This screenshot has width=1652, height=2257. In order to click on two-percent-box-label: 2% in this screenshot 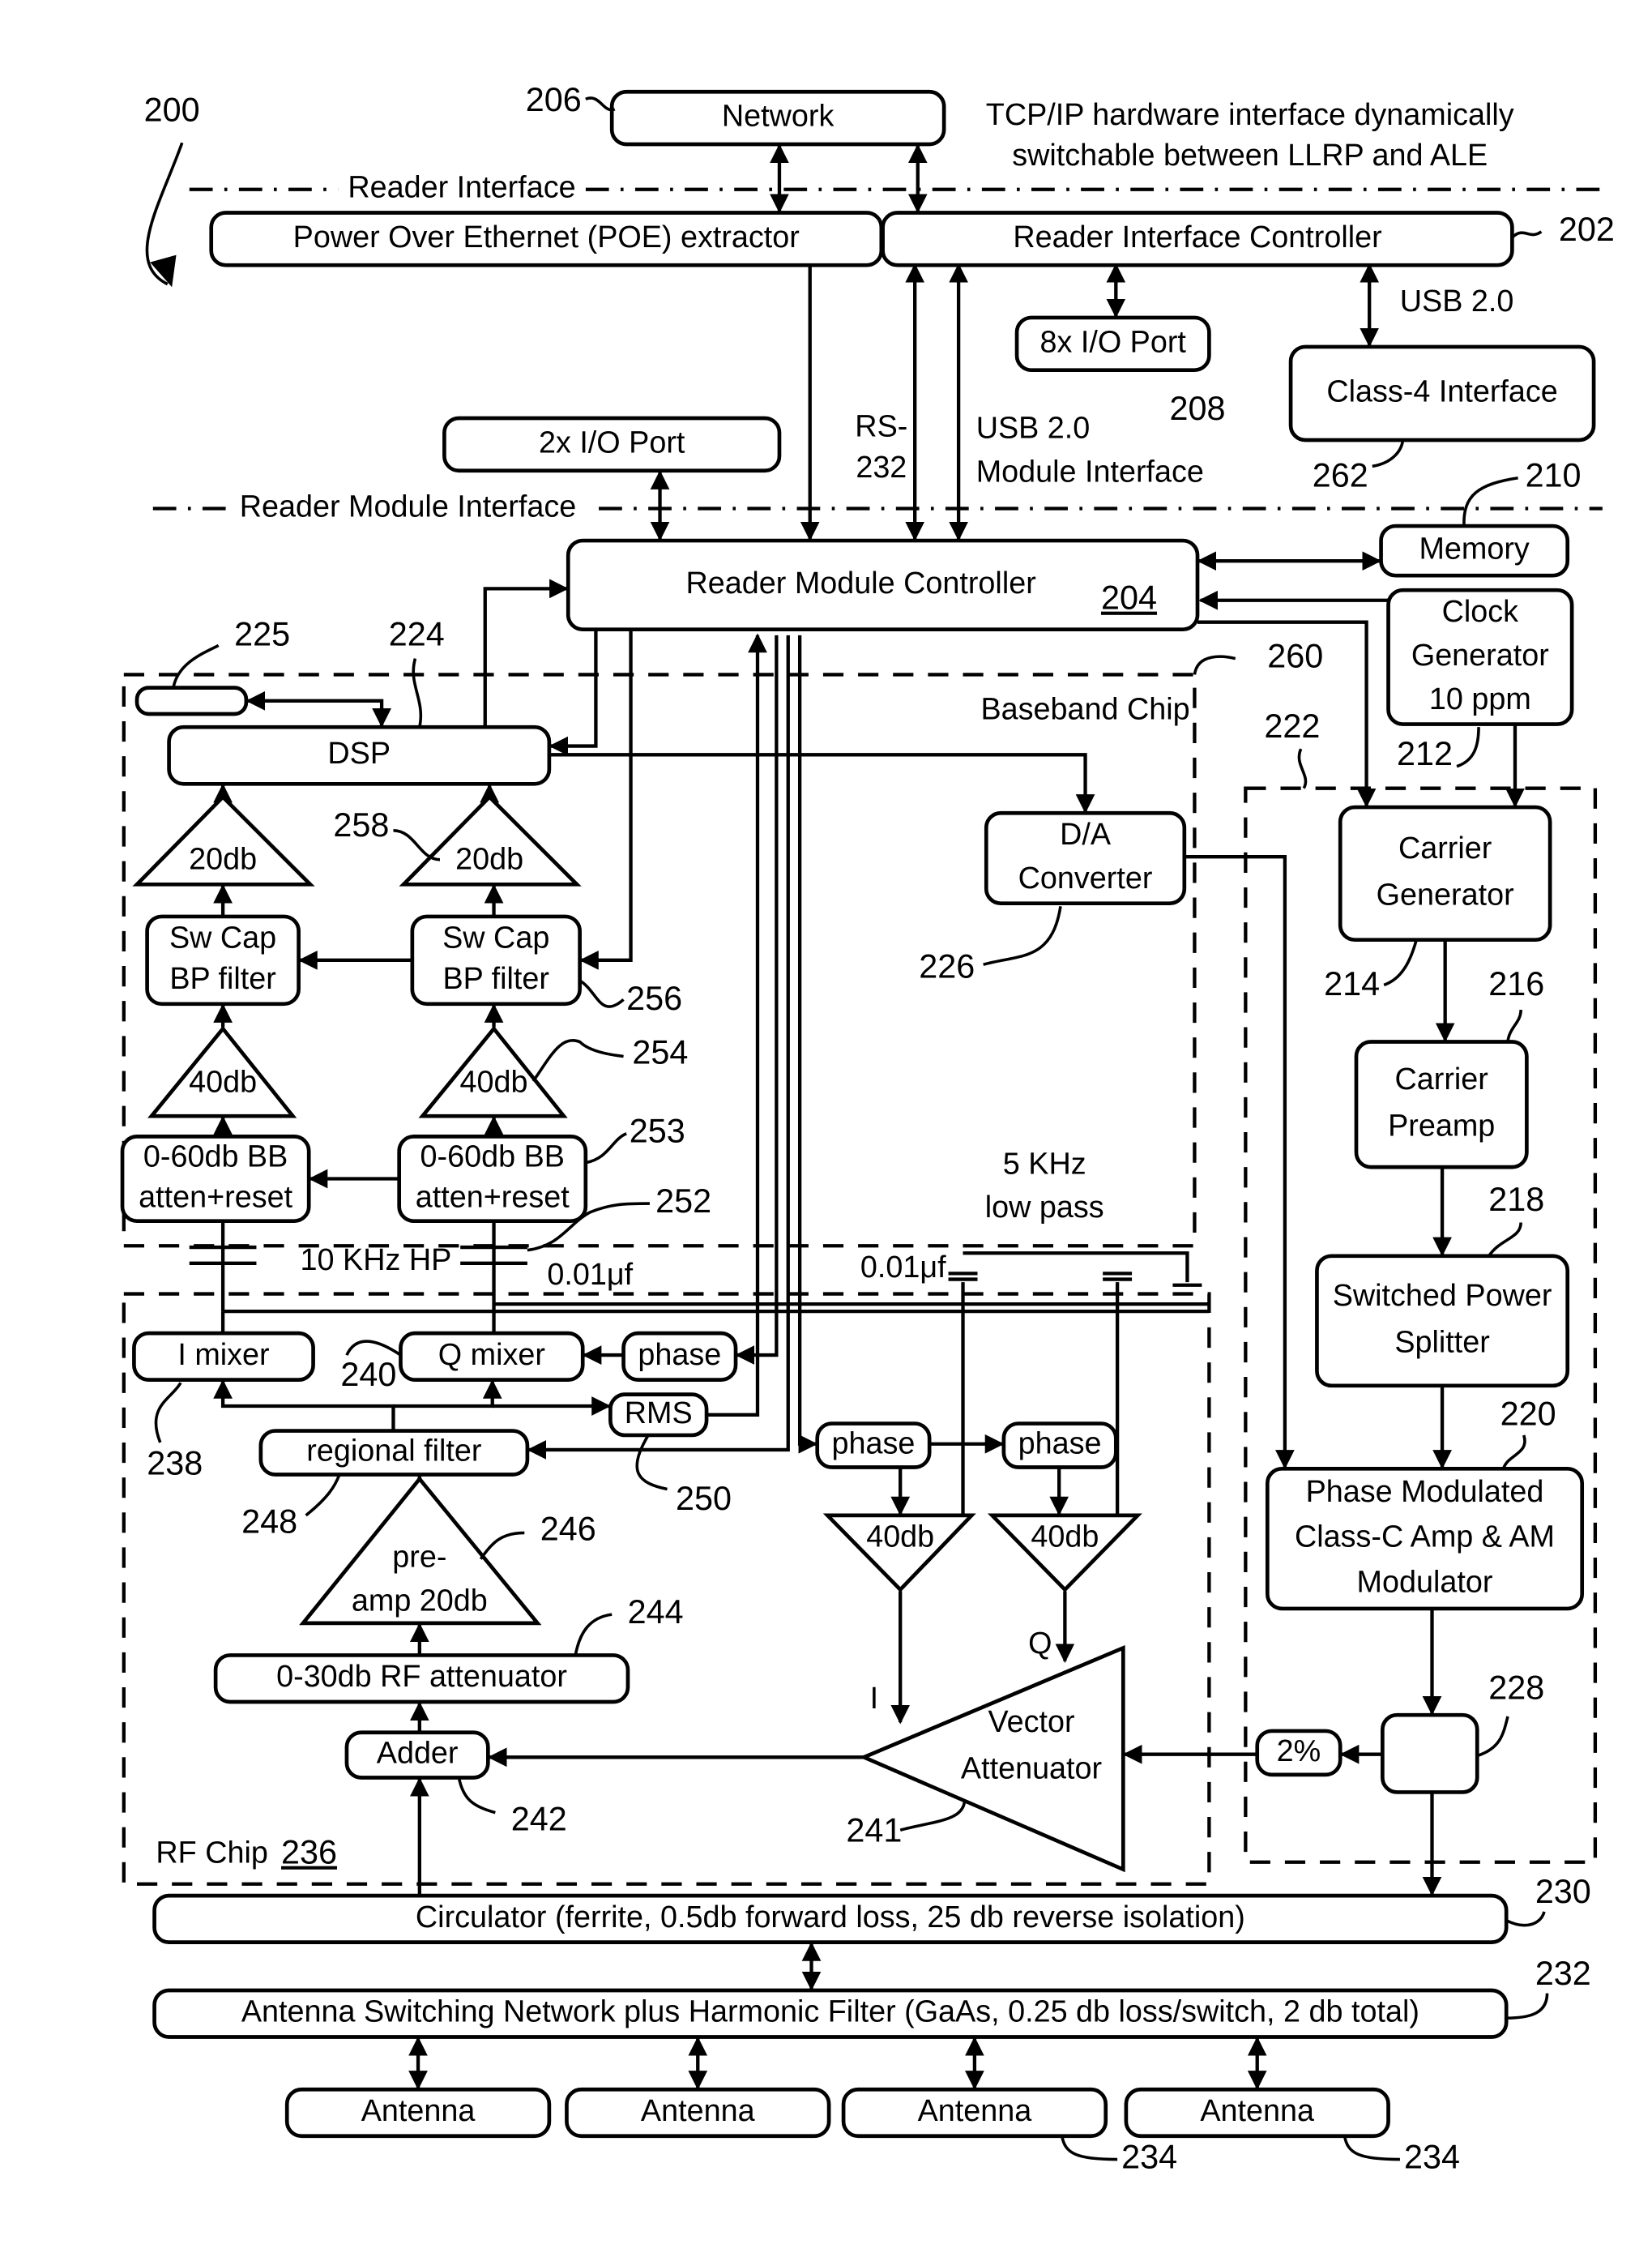, I will do `click(1299, 1750)`.